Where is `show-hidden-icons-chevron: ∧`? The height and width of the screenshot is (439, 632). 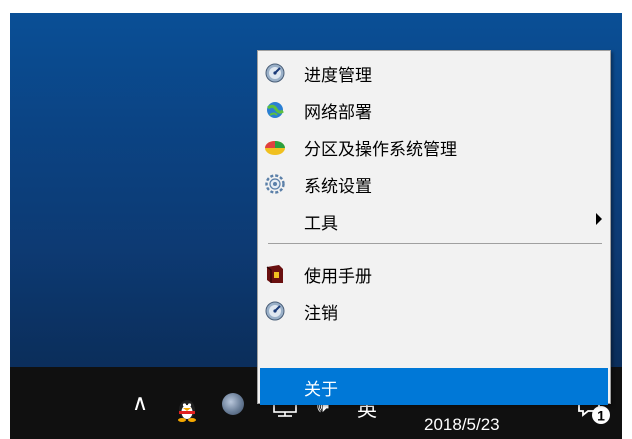 show-hidden-icons-chevron: ∧ is located at coordinates (140, 403).